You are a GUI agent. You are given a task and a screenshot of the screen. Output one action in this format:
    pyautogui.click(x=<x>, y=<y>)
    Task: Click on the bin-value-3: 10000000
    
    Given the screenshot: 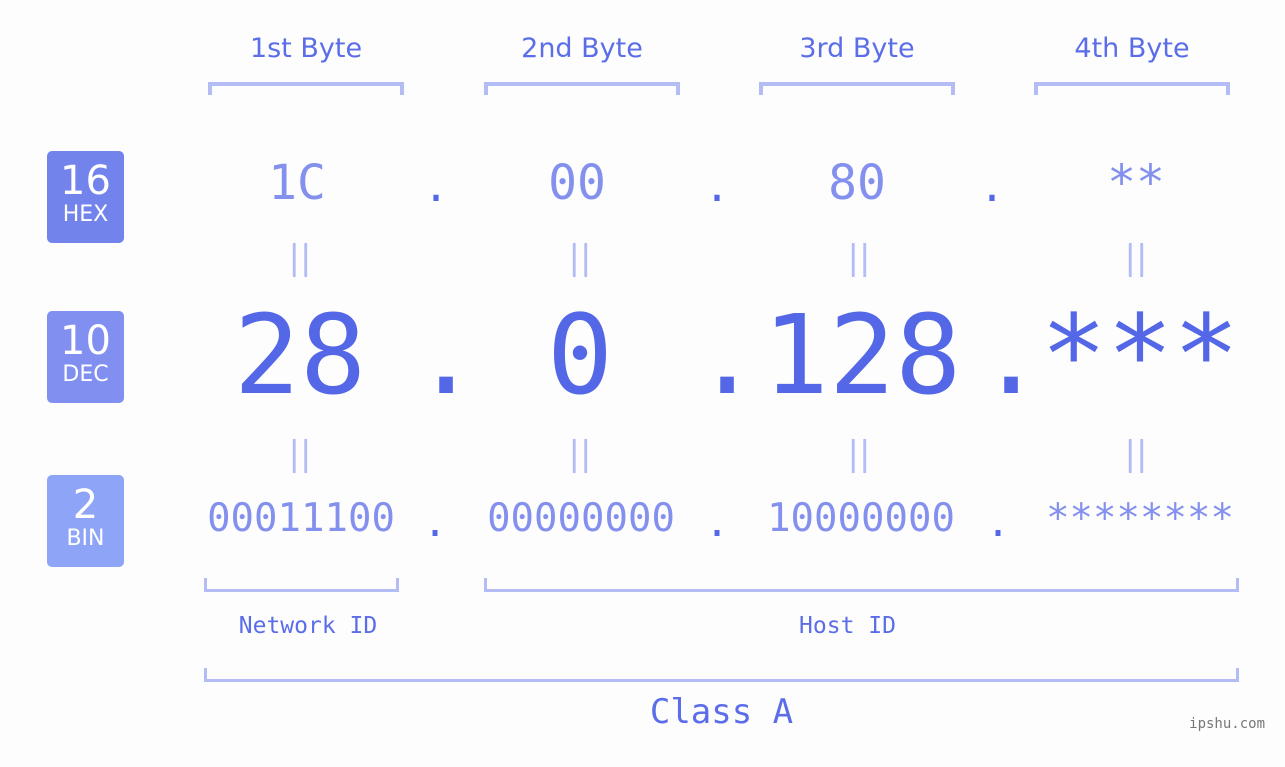 What is the action you would take?
    pyautogui.click(x=861, y=518)
    